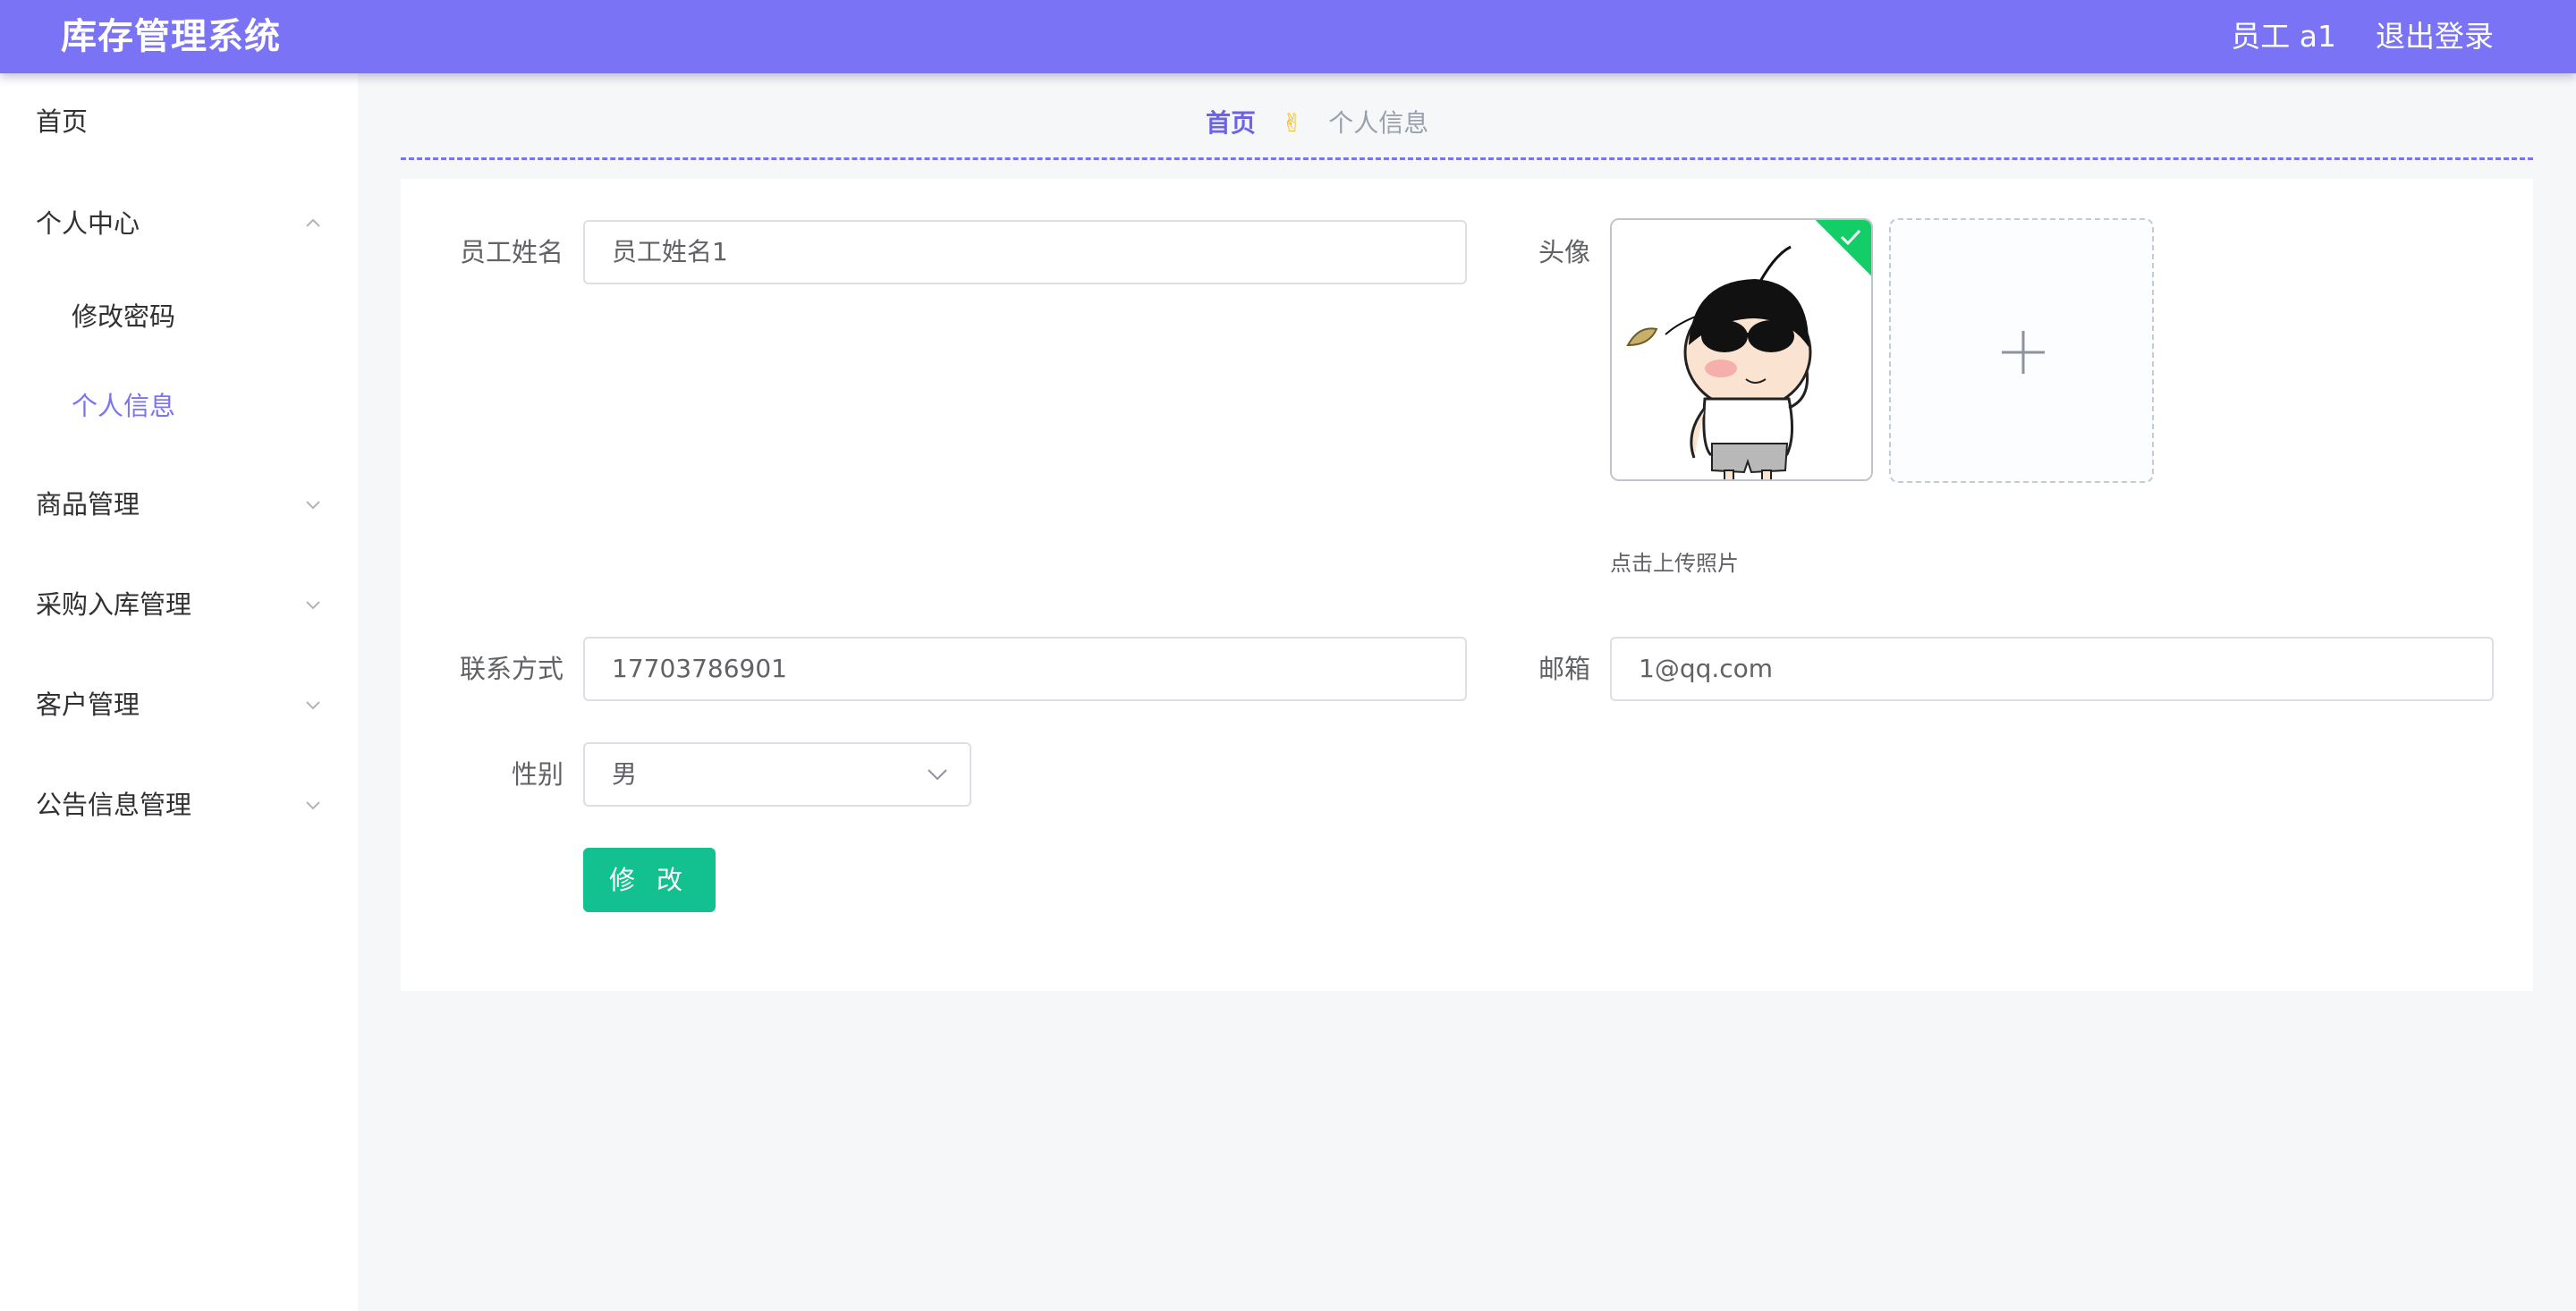  What do you see at coordinates (1231, 123) in the screenshot?
I see `breadcrumb-home: 首页` at bounding box center [1231, 123].